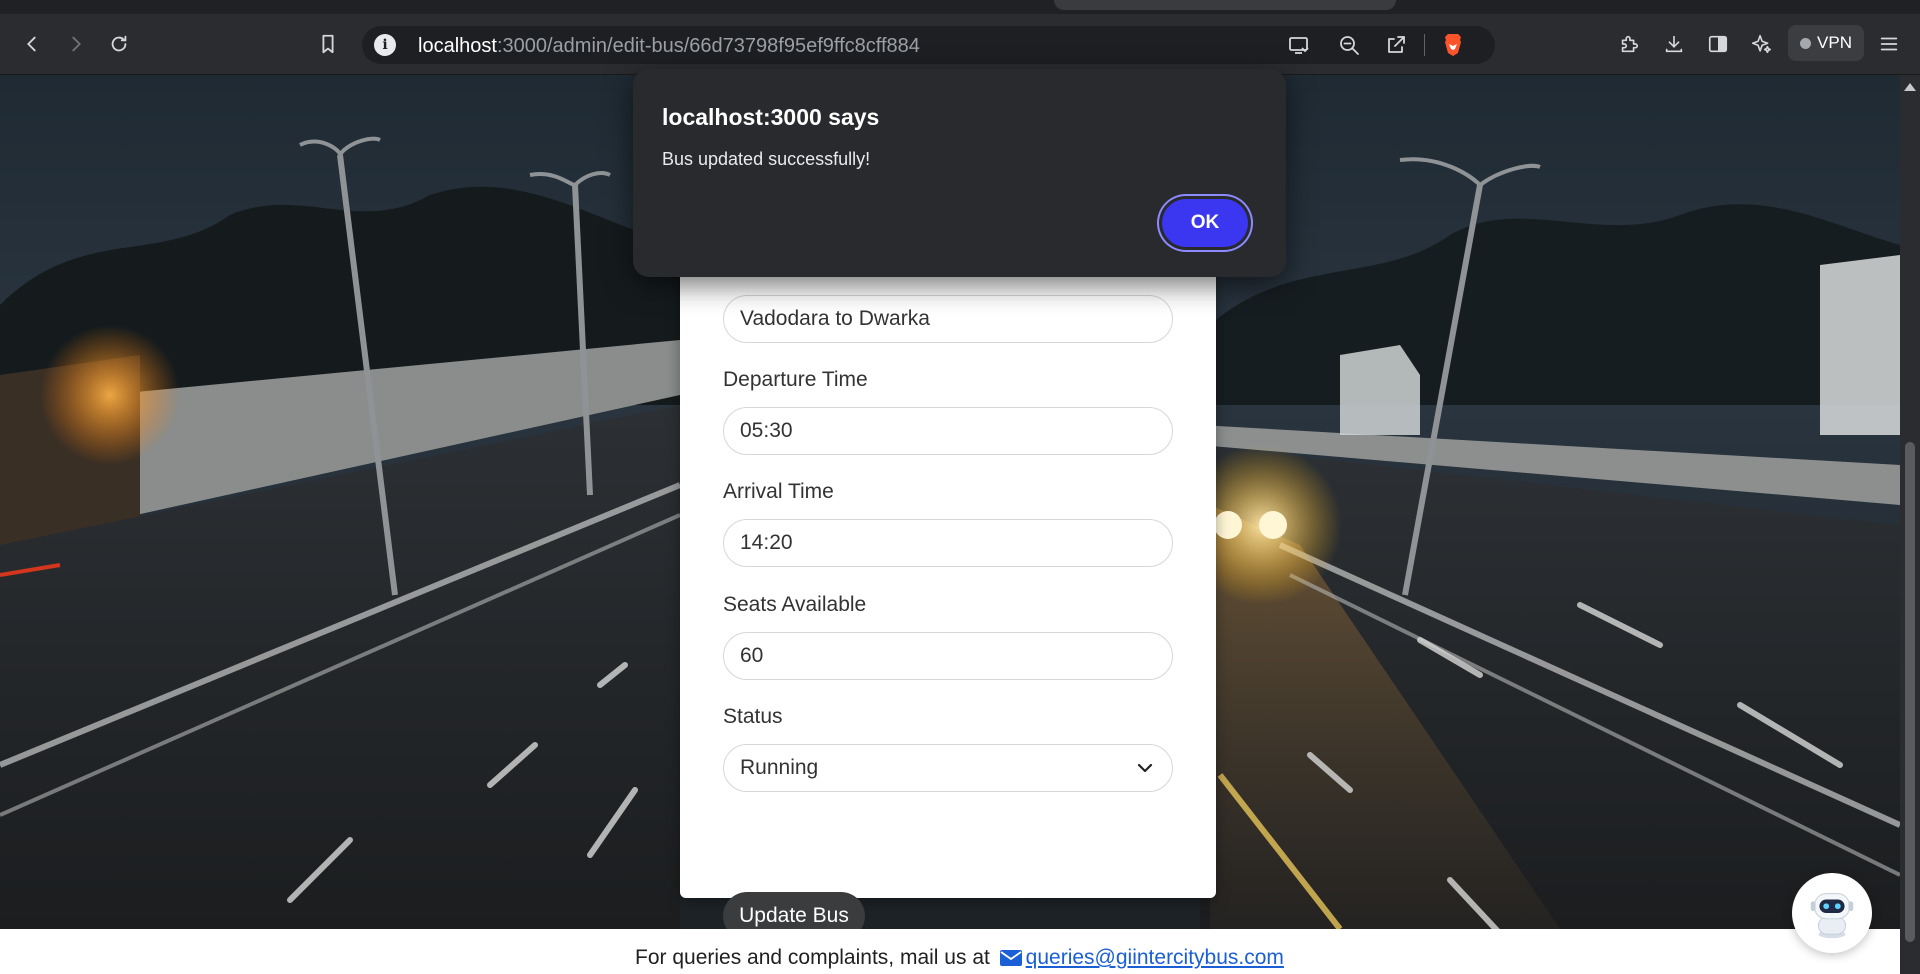  Describe the element at coordinates (948, 431) in the screenshot. I see `departure-time-input: 05:30` at that location.